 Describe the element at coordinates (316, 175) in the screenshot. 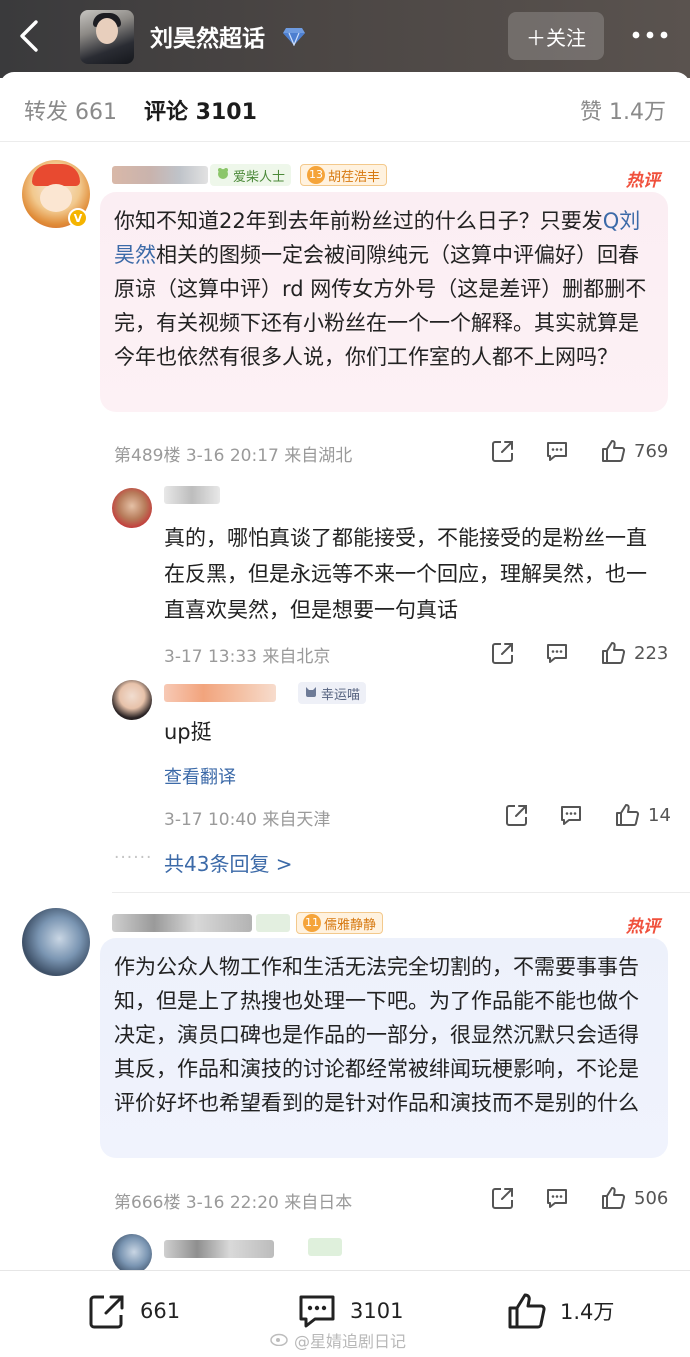

I see `fan-level-number: 13` at that location.